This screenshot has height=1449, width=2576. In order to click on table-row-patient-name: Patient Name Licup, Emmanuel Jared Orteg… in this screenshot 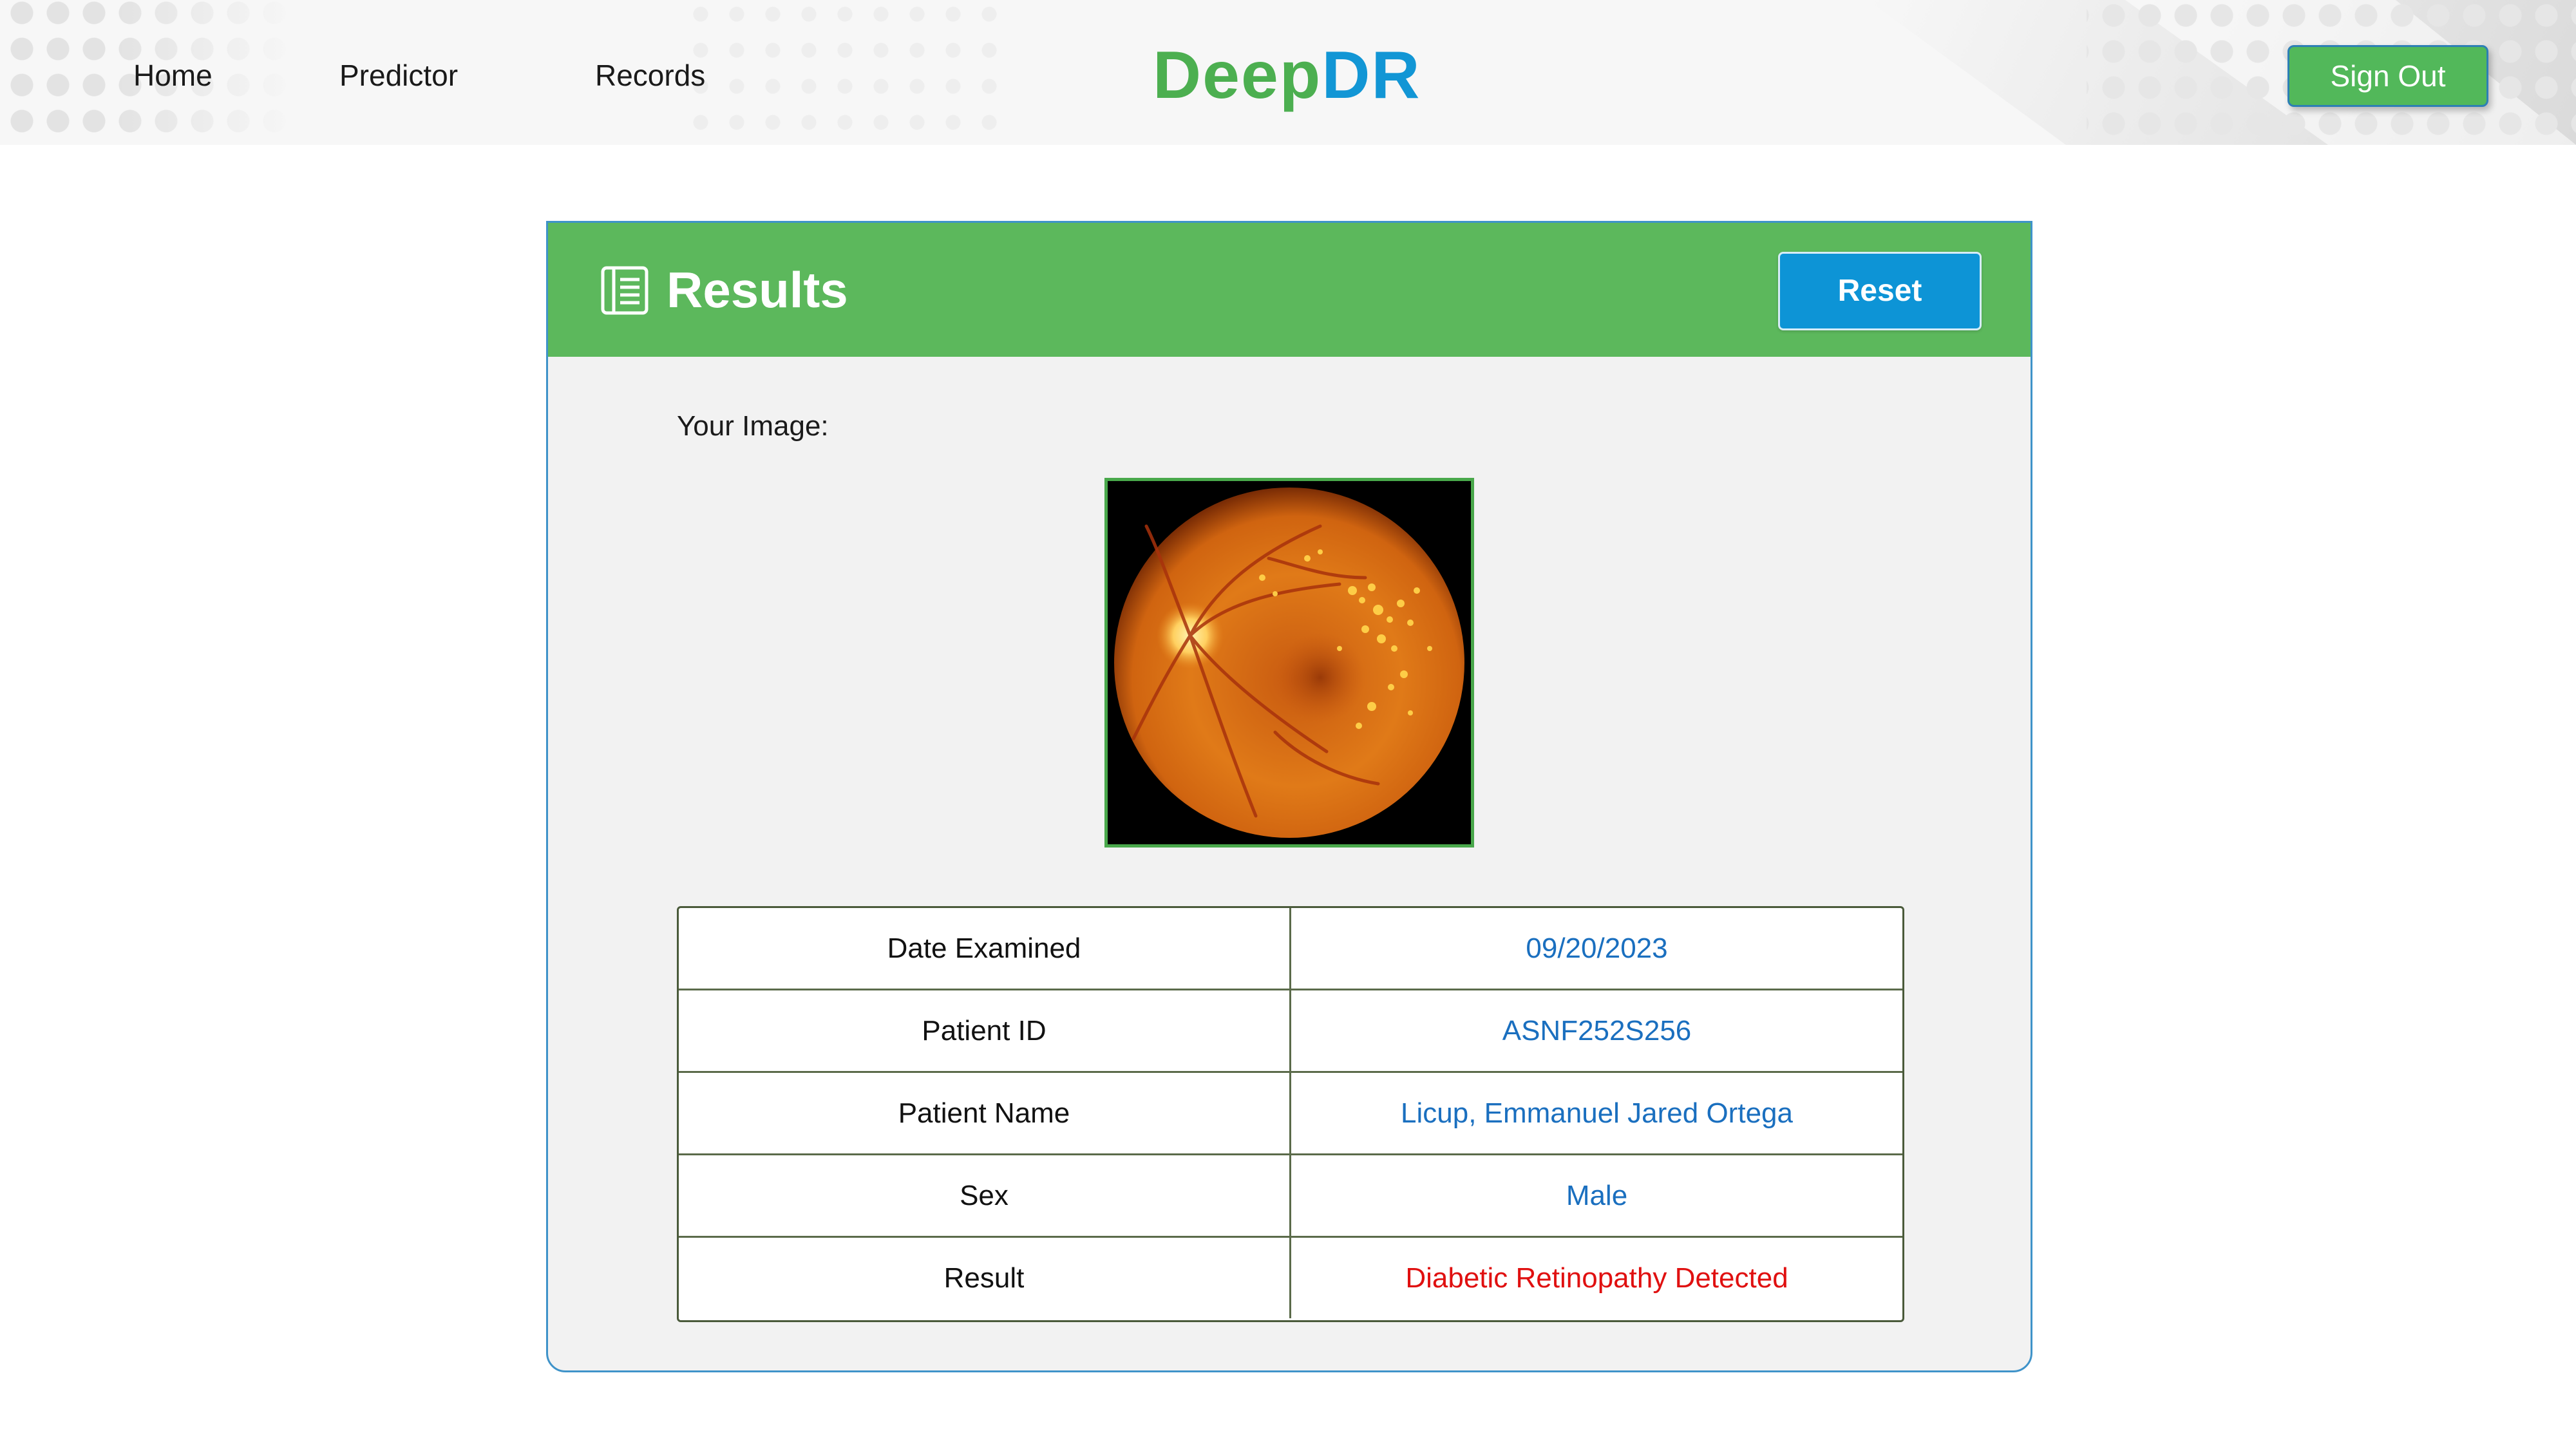, I will do `click(1290, 1114)`.